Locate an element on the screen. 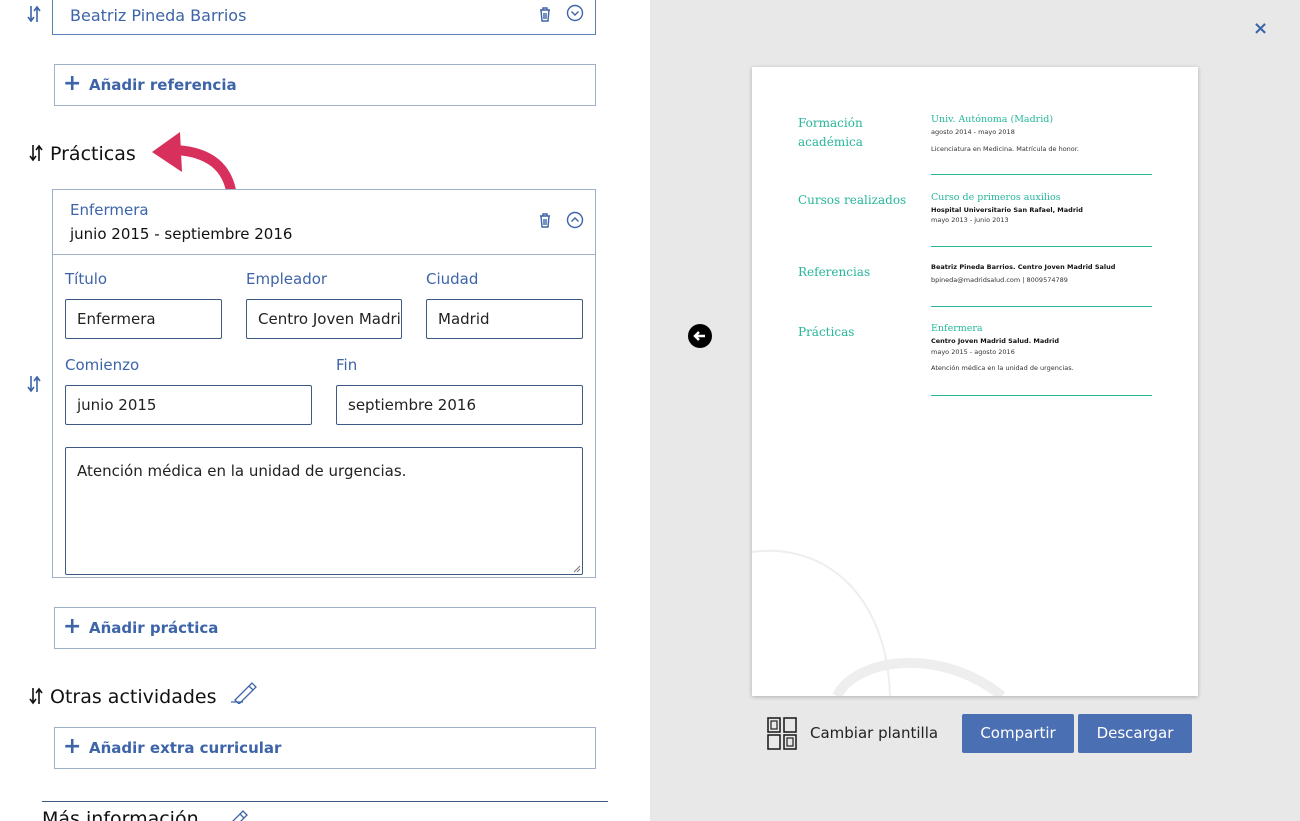 This screenshot has width=1300, height=821. template-grid-icon is located at coordinates (782, 733).